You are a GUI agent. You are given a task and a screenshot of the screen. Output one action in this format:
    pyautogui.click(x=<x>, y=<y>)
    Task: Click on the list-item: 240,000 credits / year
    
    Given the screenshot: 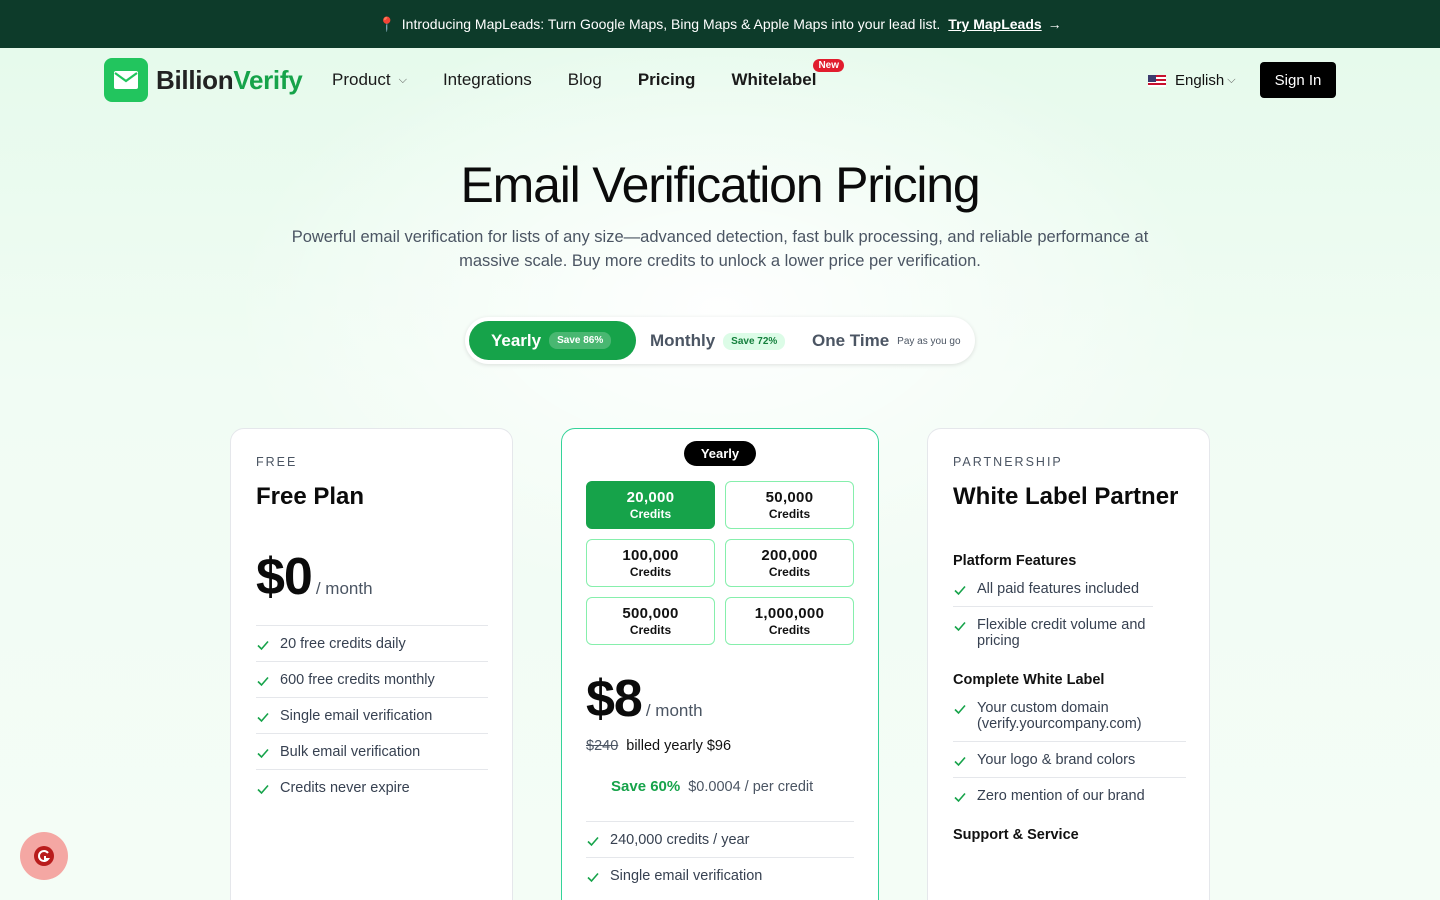 What is the action you would take?
    pyautogui.click(x=720, y=839)
    